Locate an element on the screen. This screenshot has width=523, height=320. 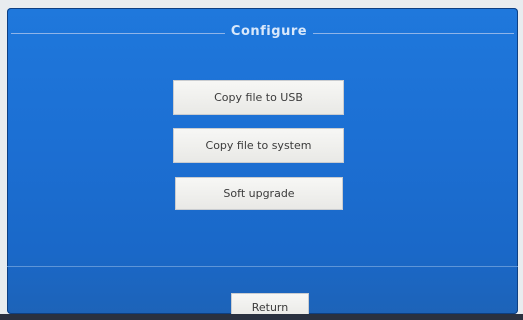
title-row: Configure is located at coordinates (262, 32).